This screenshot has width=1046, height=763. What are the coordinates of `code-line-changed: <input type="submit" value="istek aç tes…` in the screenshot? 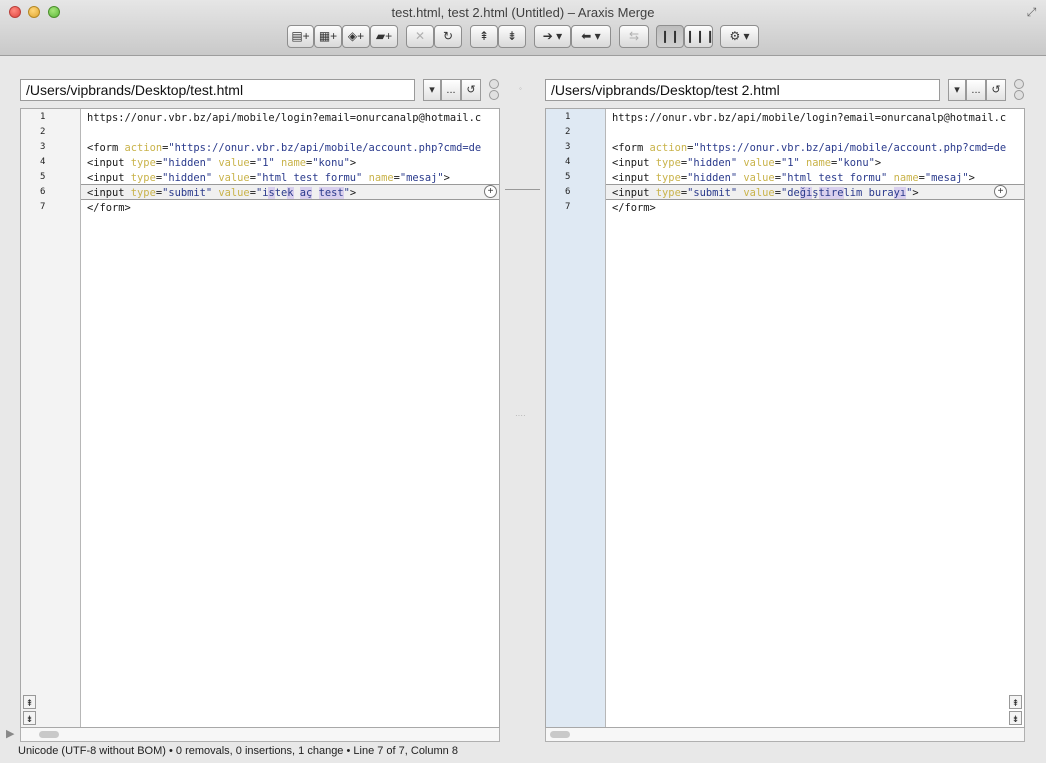 It's located at (221, 193).